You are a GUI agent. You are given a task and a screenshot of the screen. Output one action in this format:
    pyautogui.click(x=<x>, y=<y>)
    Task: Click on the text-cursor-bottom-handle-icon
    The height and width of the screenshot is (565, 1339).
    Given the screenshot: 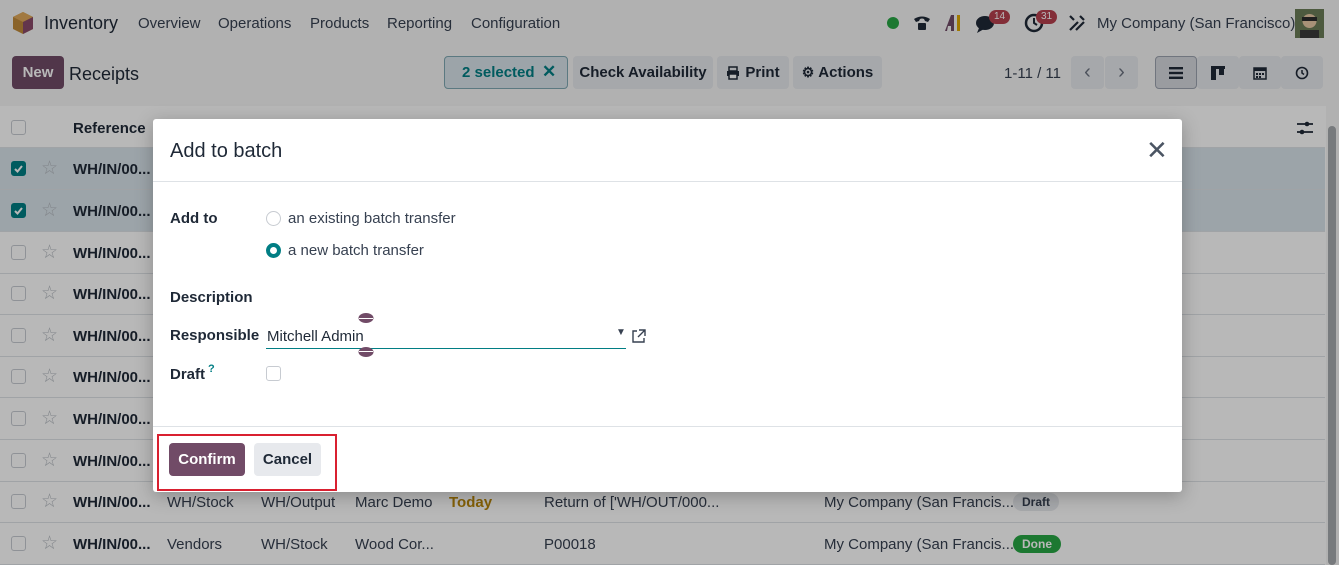 What is the action you would take?
    pyautogui.click(x=366, y=352)
    